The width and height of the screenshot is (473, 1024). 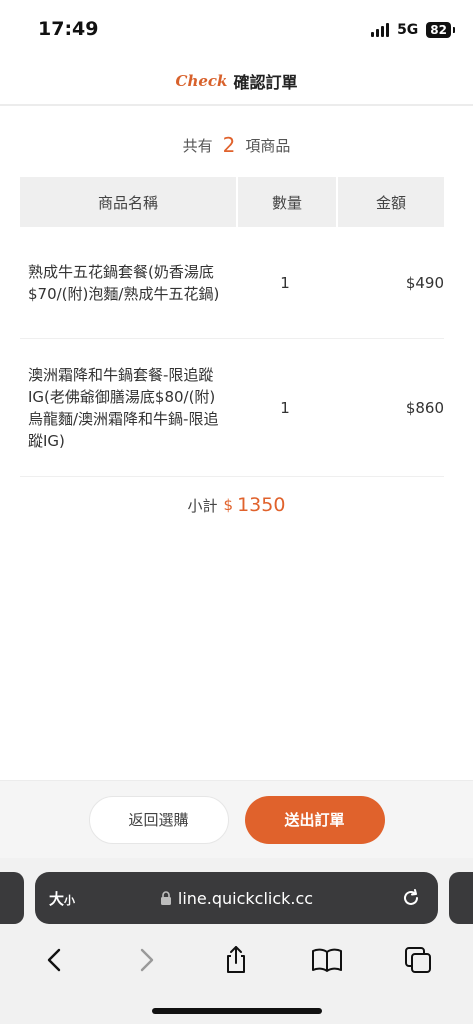 What do you see at coordinates (12, 898) in the screenshot?
I see `previous-tab-preview` at bounding box center [12, 898].